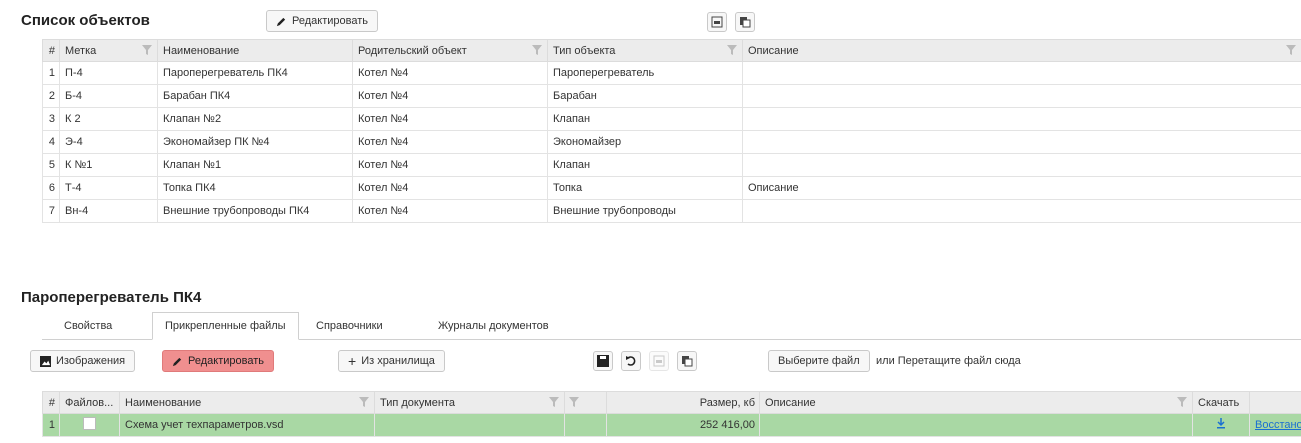 The image size is (1301, 443). What do you see at coordinates (469, 425) in the screenshot?
I see `cell-doctype` at bounding box center [469, 425].